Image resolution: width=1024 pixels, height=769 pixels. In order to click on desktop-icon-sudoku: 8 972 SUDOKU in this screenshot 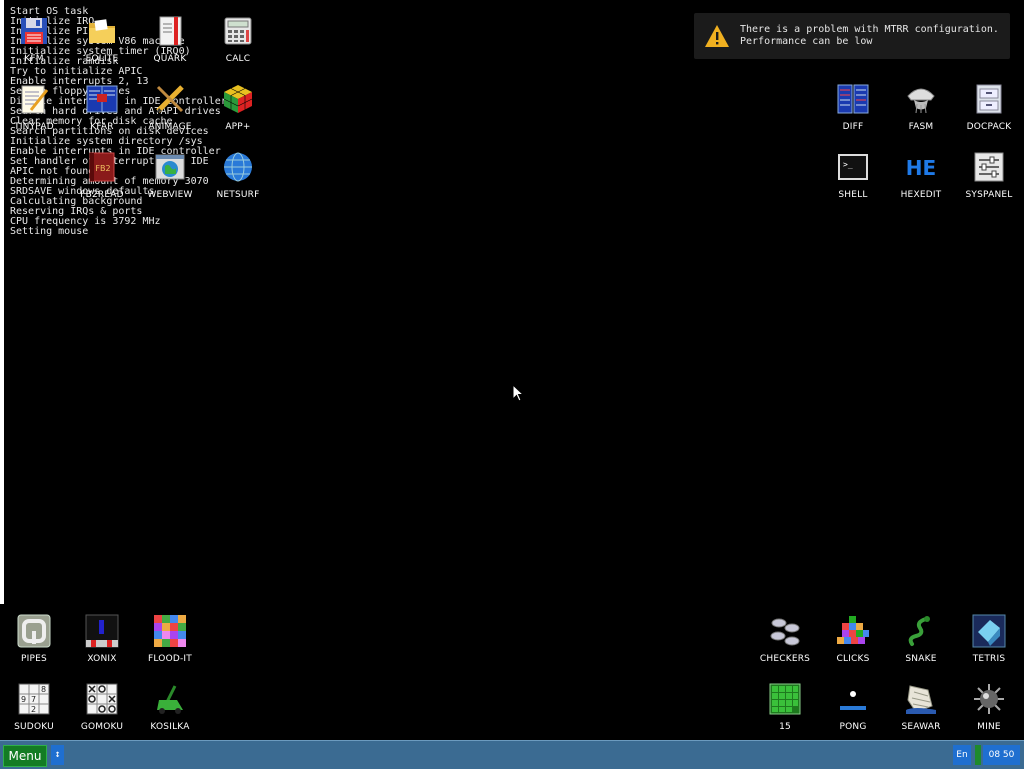, I will do `click(34, 705)`.